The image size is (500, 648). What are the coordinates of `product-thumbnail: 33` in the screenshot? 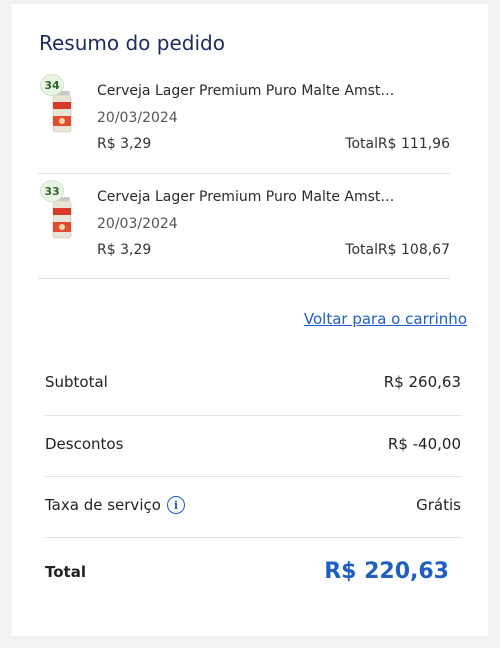 It's located at (58, 215).